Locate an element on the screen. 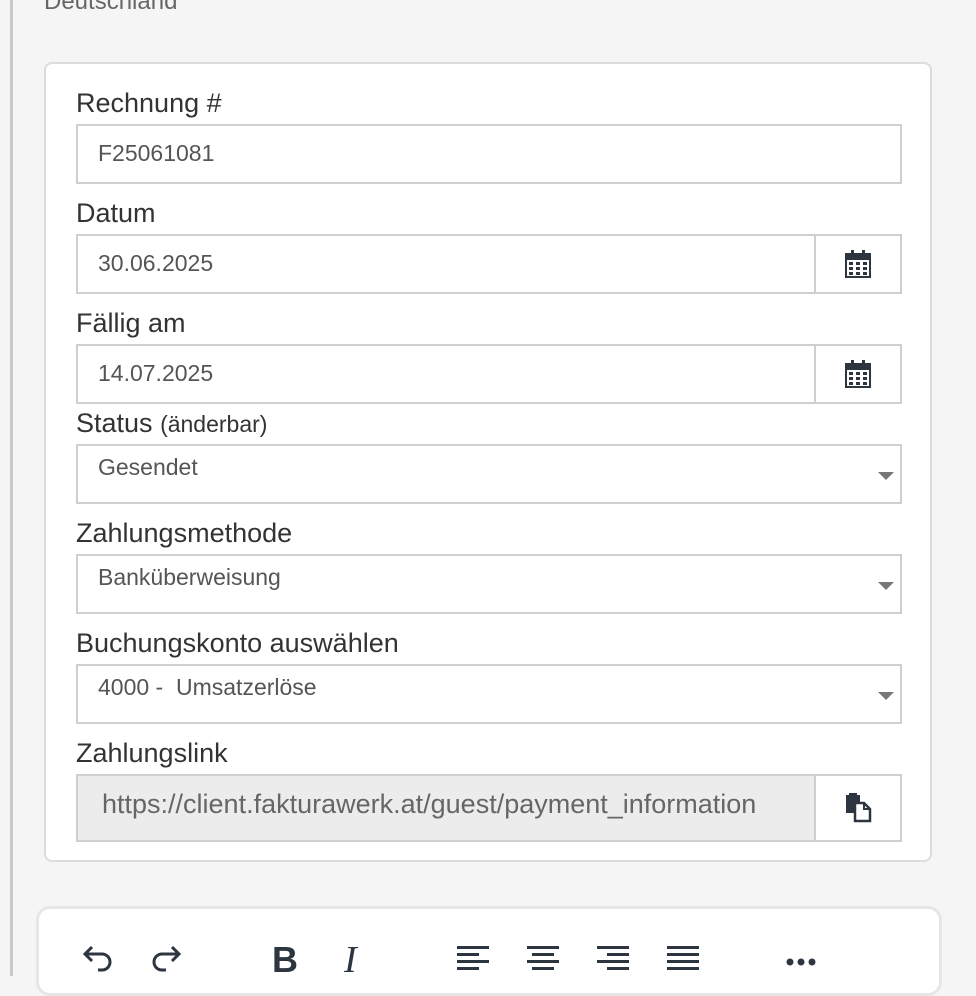 The image size is (976, 996). due-date-input: 14.07.2025 is located at coordinates (489, 374).